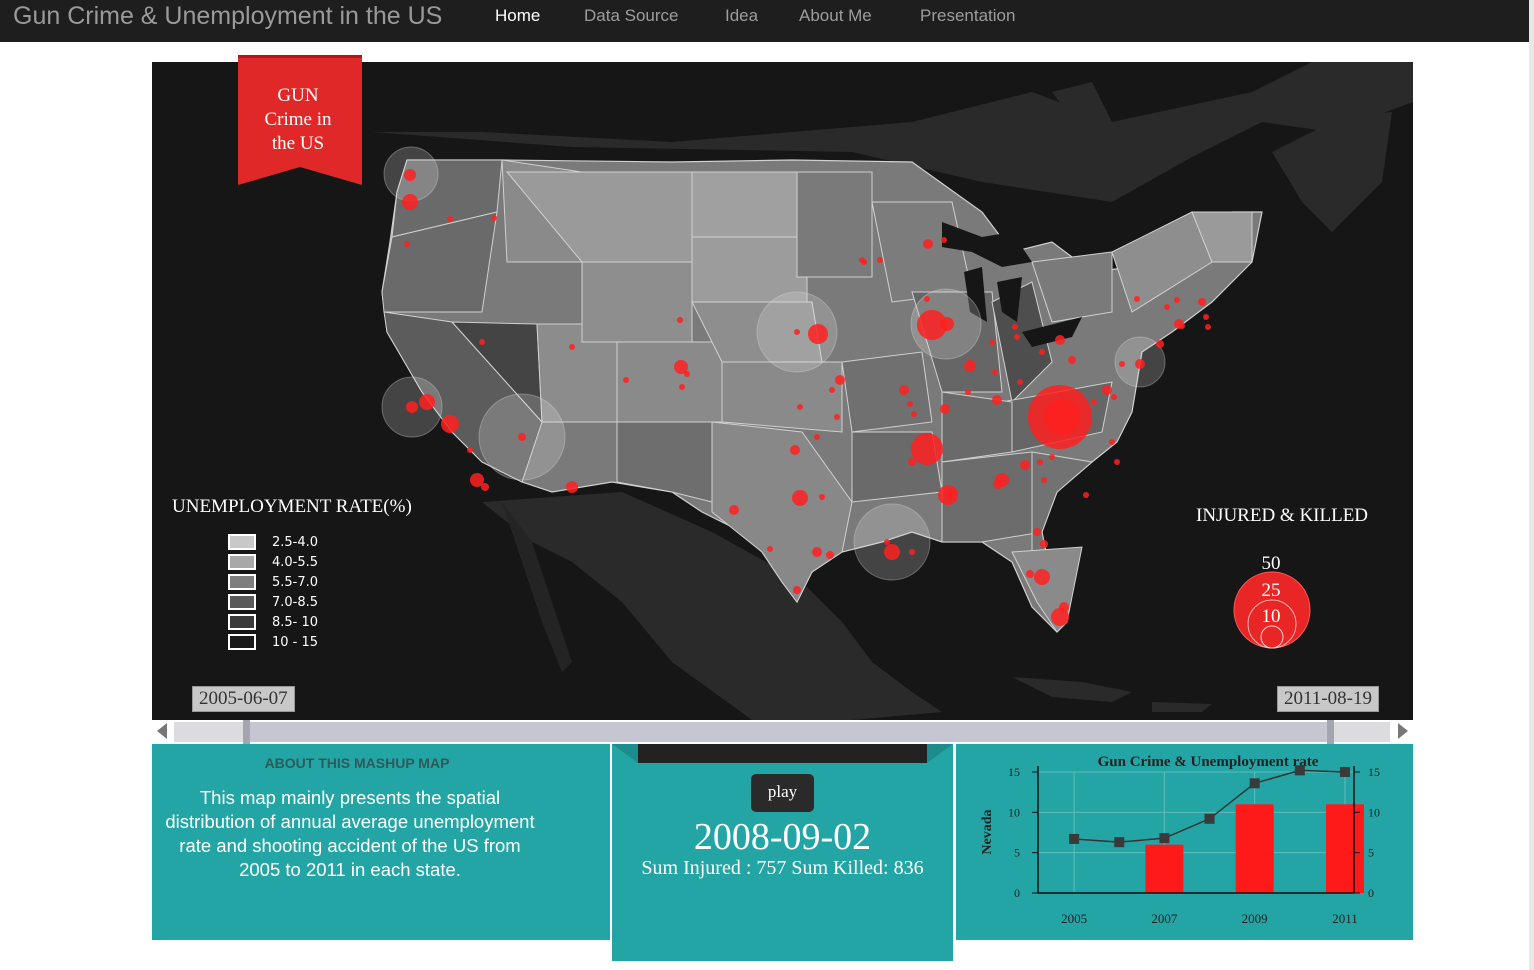 This screenshot has height=970, width=1534. Describe the element at coordinates (1017, 893) in the screenshot. I see `chart-y-tick-label-left: 0` at that location.